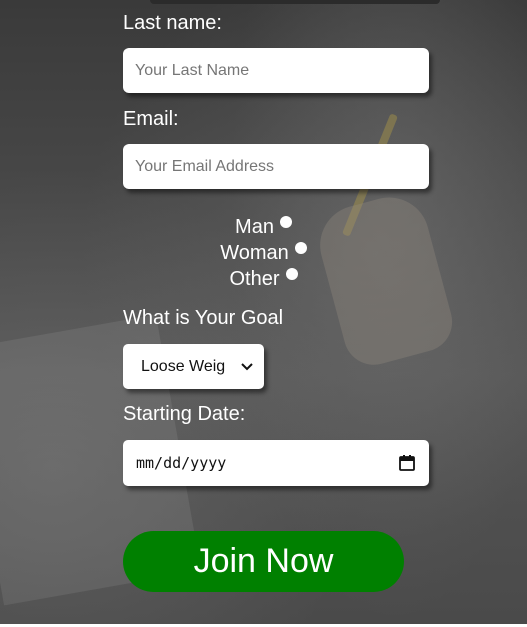 The image size is (527, 627). What do you see at coordinates (247, 367) in the screenshot?
I see `chevron-down-icon` at bounding box center [247, 367].